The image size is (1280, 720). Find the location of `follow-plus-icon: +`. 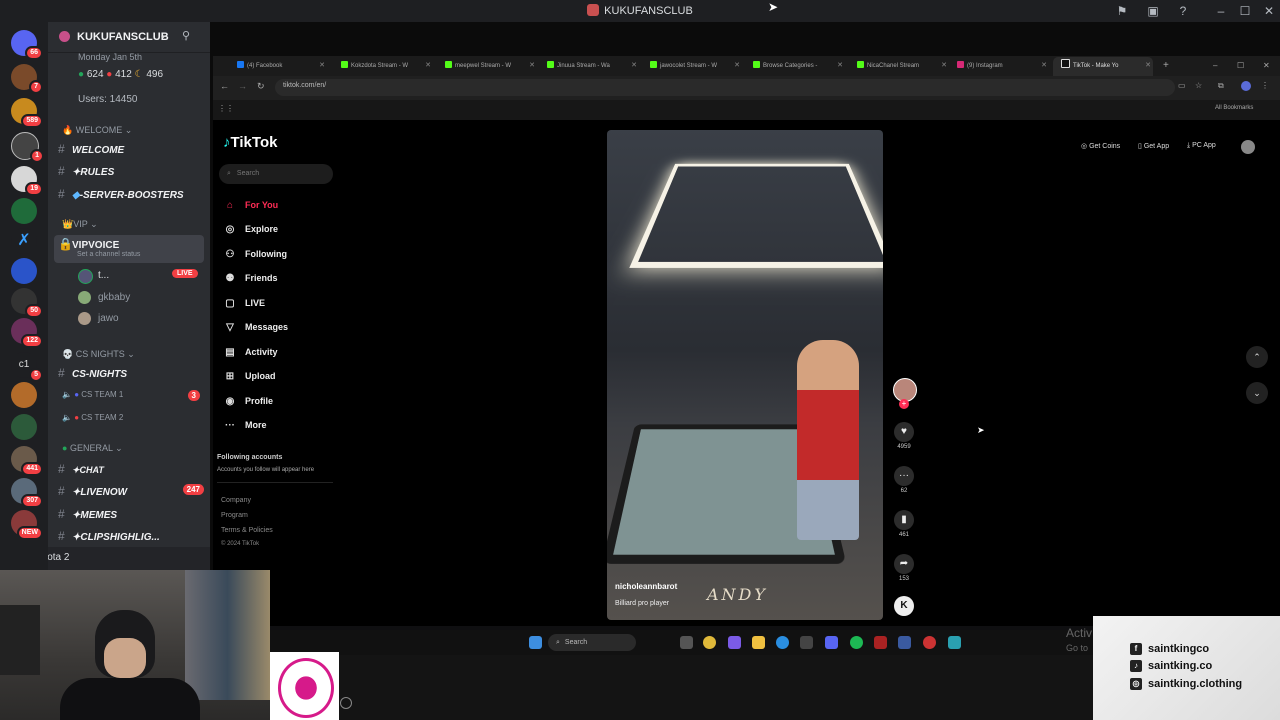

follow-plus-icon: + is located at coordinates (904, 404).